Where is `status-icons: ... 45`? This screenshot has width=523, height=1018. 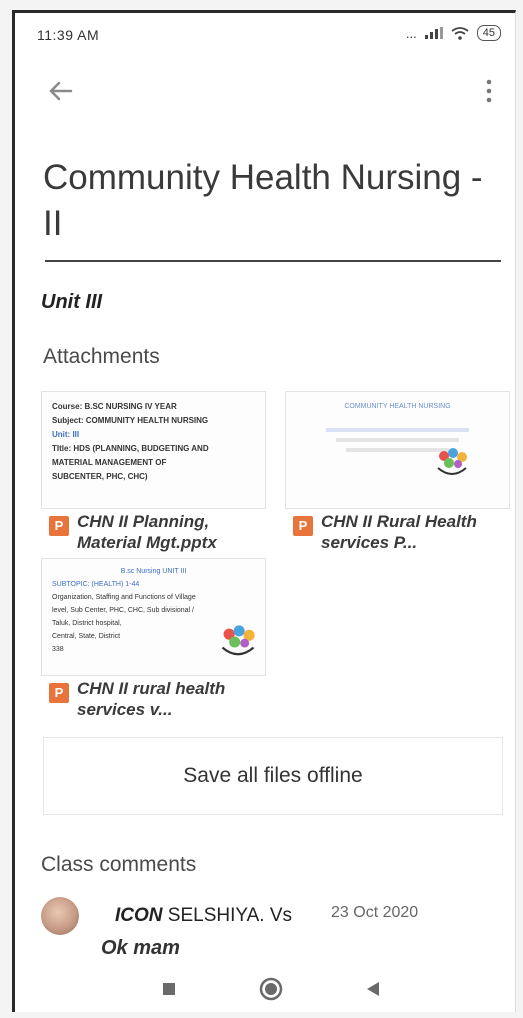
status-icons: ... 45 is located at coordinates (453, 33).